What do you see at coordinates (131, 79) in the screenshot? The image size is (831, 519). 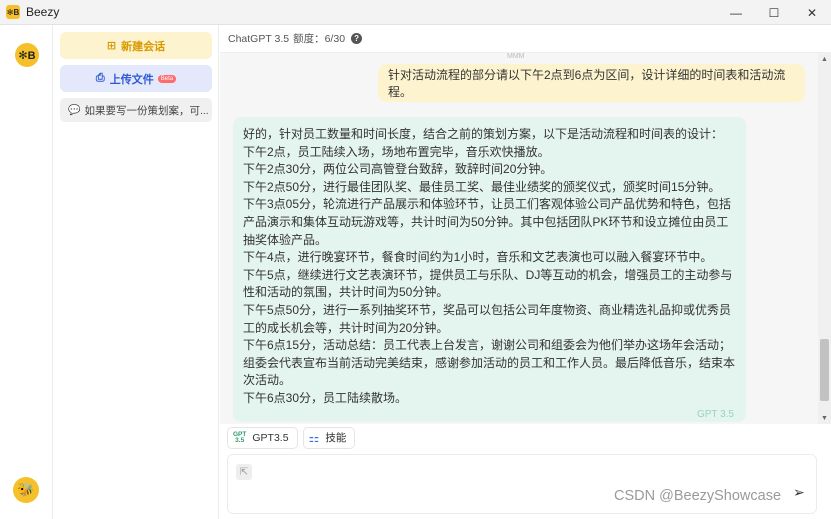 I see `upload-file-label: 上传文件` at bounding box center [131, 79].